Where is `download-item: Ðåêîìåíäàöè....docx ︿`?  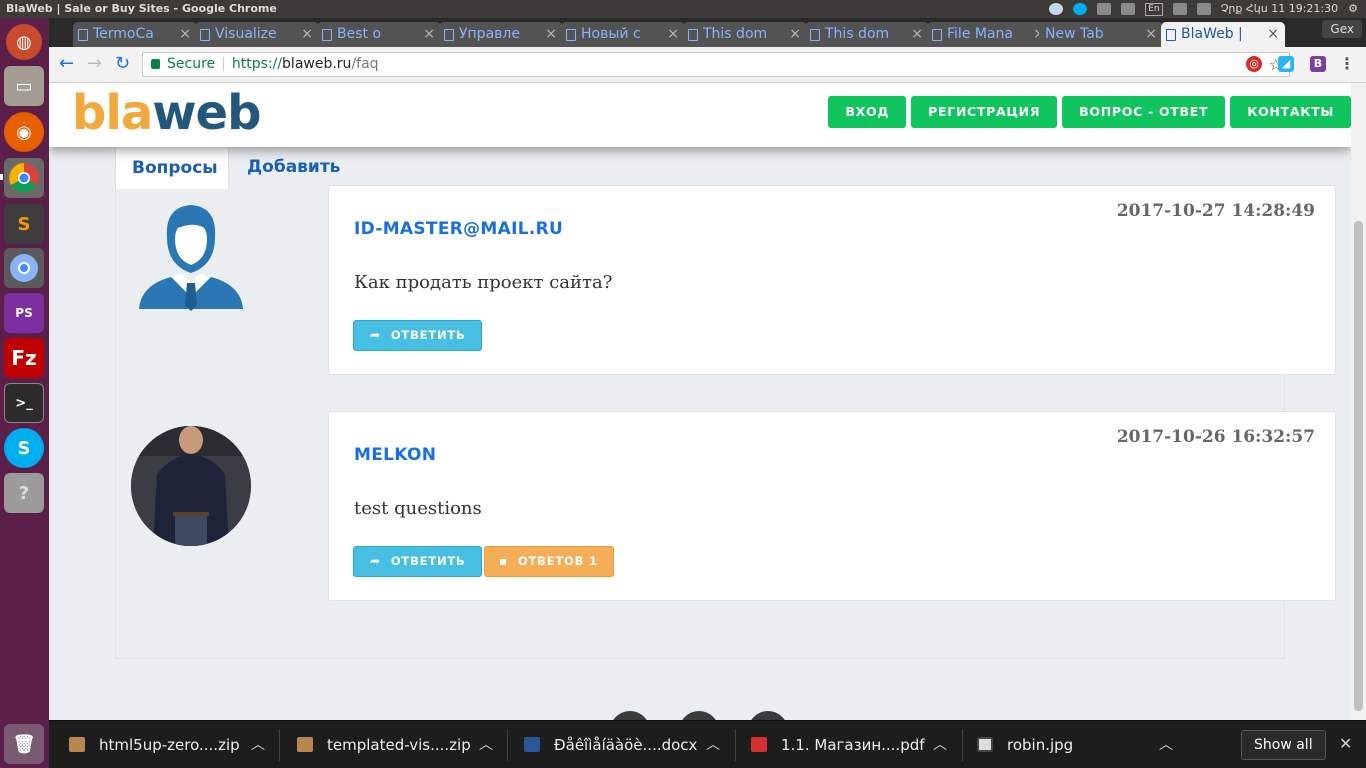 download-item: Ðåêîìåíäàöè....docx ︿ is located at coordinates (622, 744).